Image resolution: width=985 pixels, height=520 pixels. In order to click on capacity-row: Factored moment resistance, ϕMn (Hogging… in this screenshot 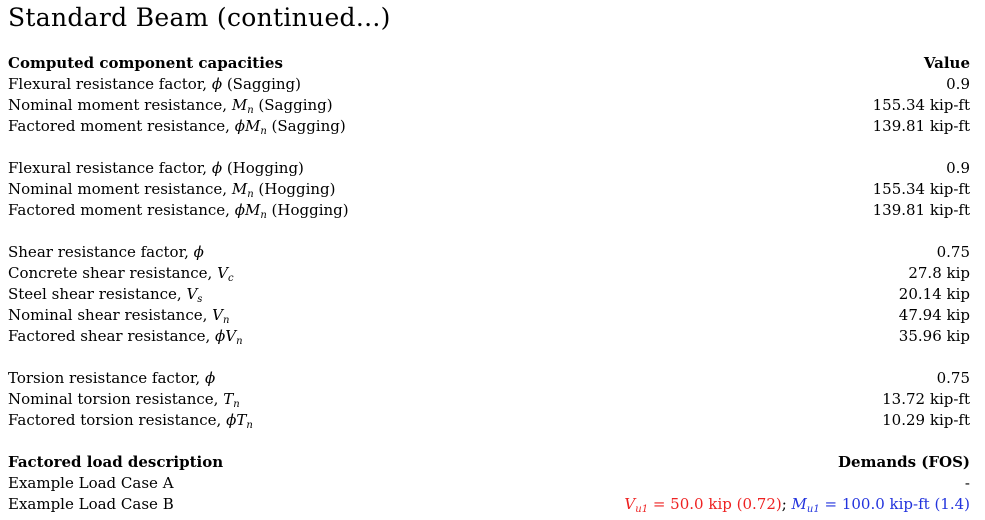, I will do `click(489, 210)`.